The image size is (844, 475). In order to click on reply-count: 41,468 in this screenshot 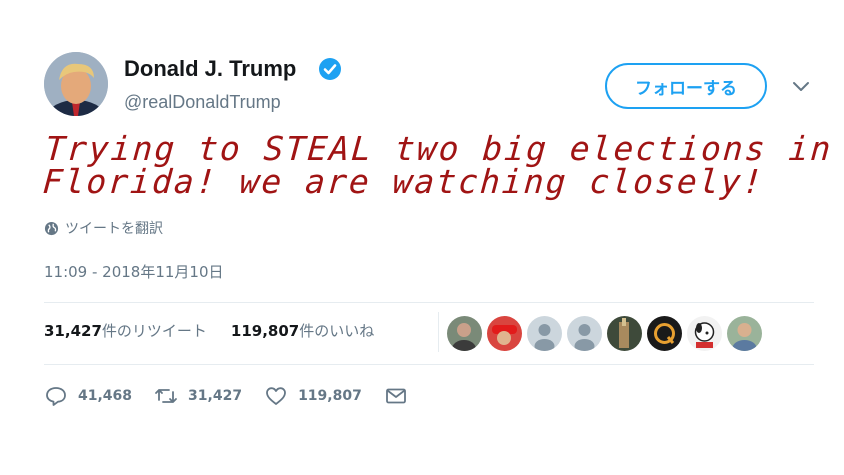, I will do `click(105, 396)`.